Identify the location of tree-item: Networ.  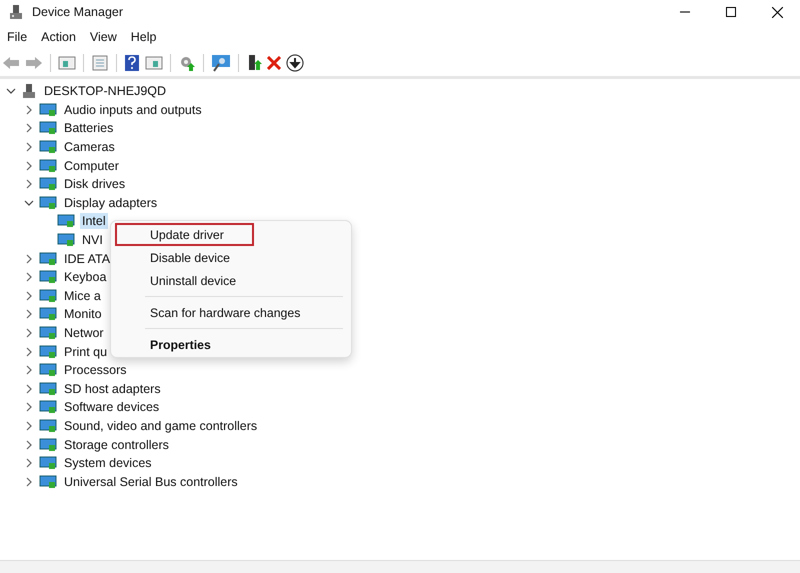
(84, 333).